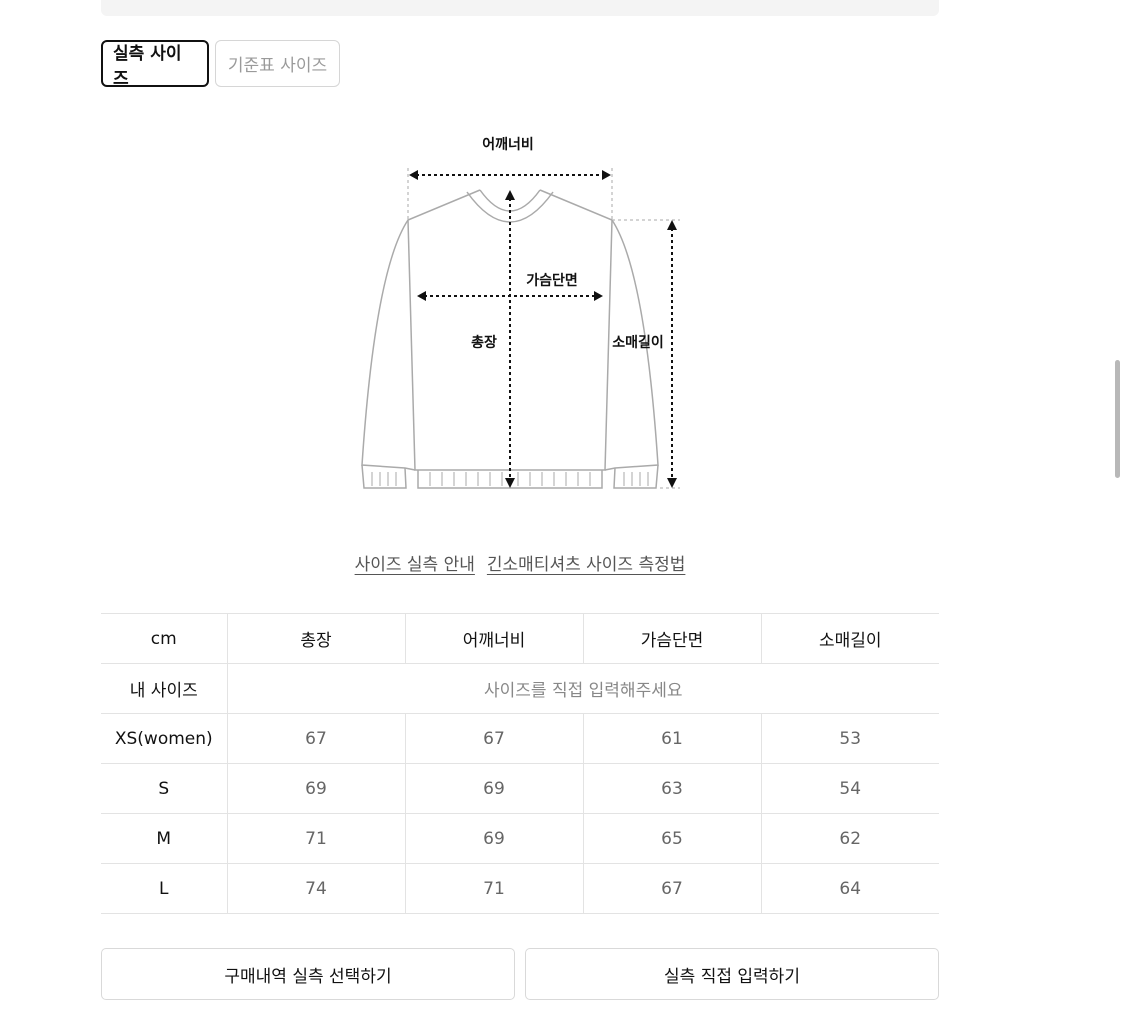 The height and width of the screenshot is (1027, 1125). I want to click on my-size-input-prompt: 사이즈를 직접 입력해주세요, so click(582, 688).